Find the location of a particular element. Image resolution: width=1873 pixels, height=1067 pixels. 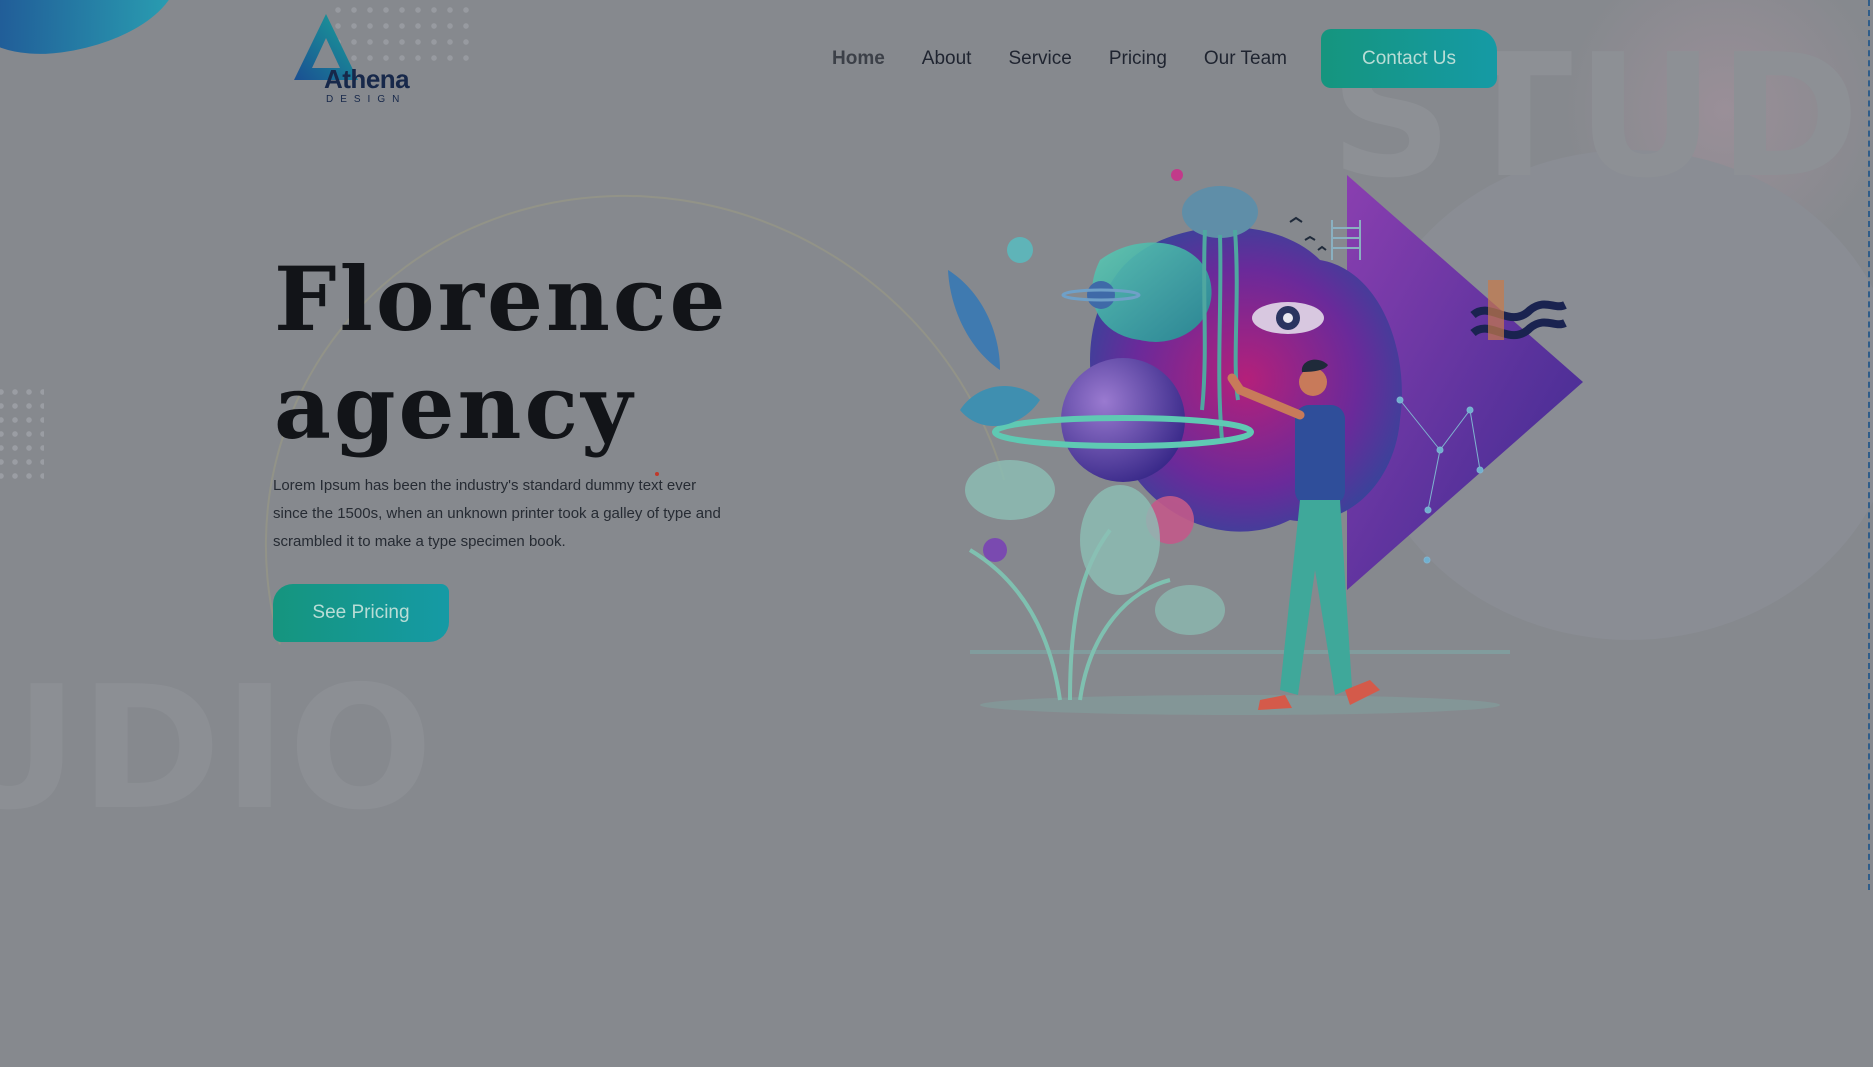

nav-pricing: Pricing is located at coordinates (1138, 59).